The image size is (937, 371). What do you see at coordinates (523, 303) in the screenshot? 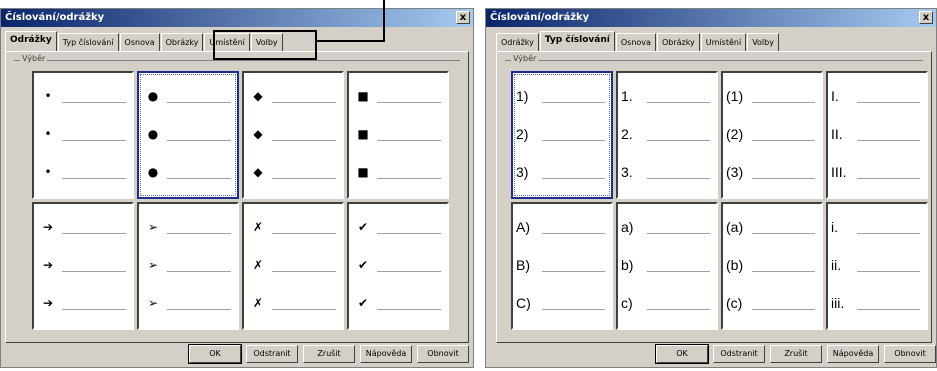
I see `number-label: C)` at bounding box center [523, 303].